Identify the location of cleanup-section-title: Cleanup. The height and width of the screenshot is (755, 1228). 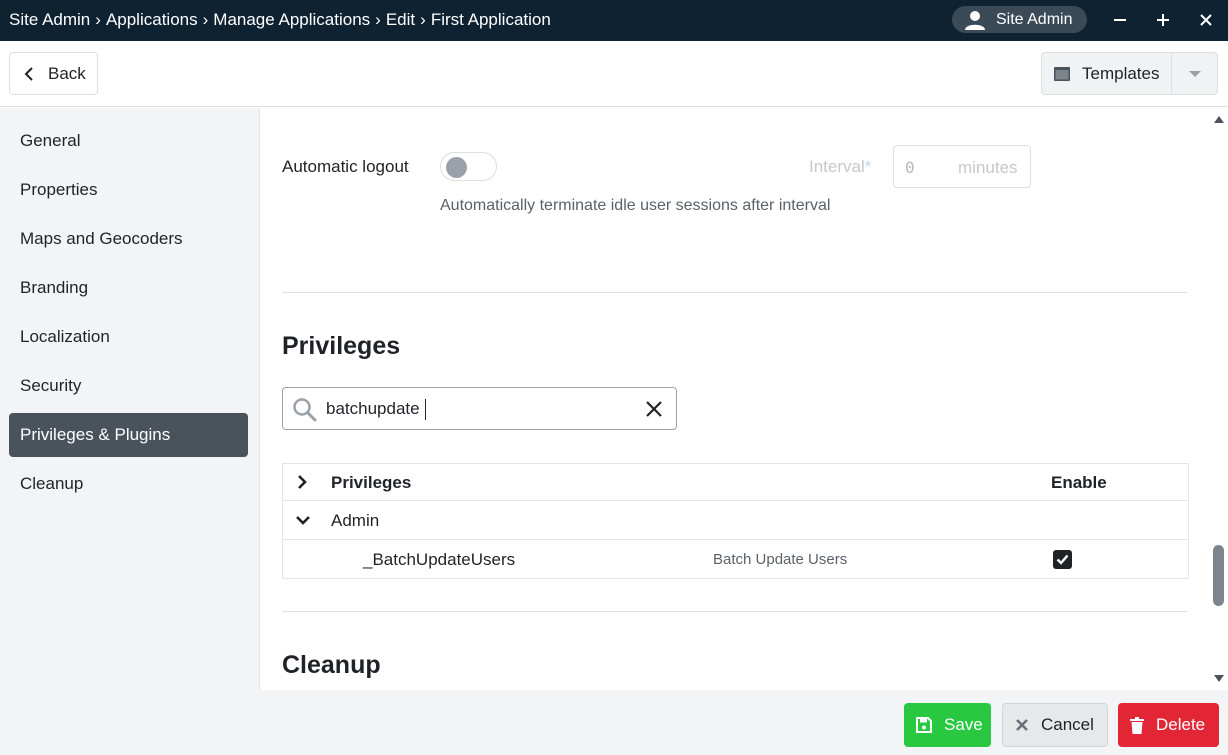
(331, 665).